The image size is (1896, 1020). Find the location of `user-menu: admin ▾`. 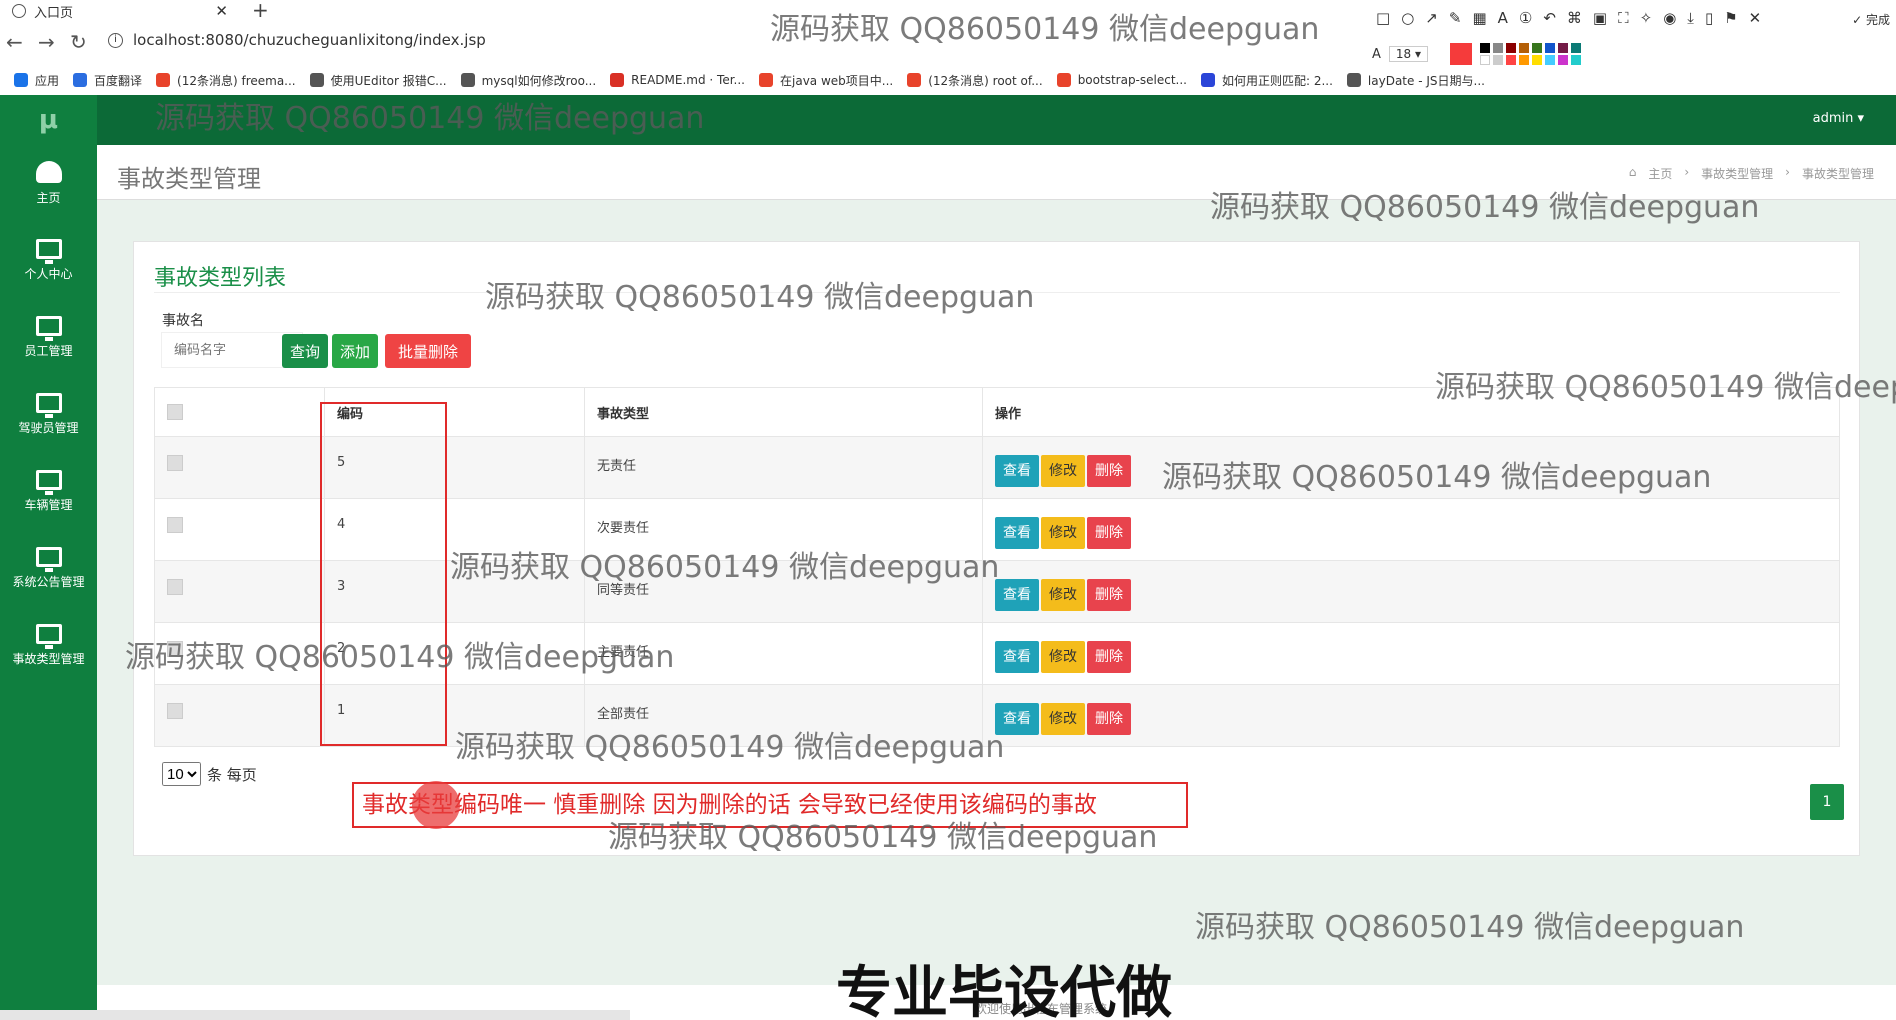

user-menu: admin ▾ is located at coordinates (1838, 118).